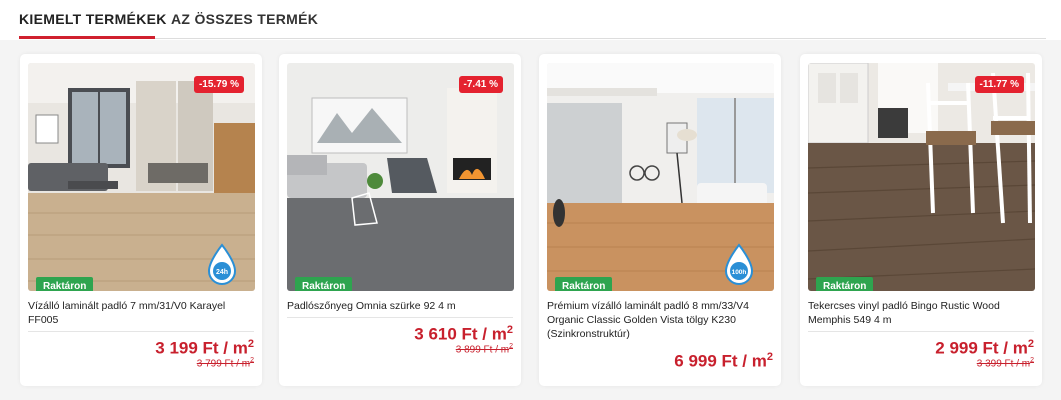 The width and height of the screenshot is (1061, 400). Describe the element at coordinates (225, 363) in the screenshot. I see `old-price: 3 799 Ft / m2` at that location.